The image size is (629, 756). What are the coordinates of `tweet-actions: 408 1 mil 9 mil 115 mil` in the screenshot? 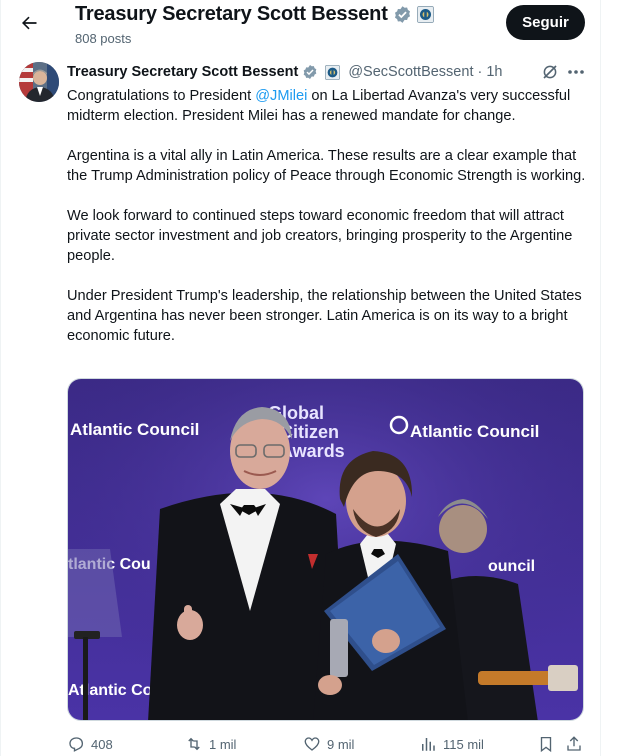 It's located at (327, 745).